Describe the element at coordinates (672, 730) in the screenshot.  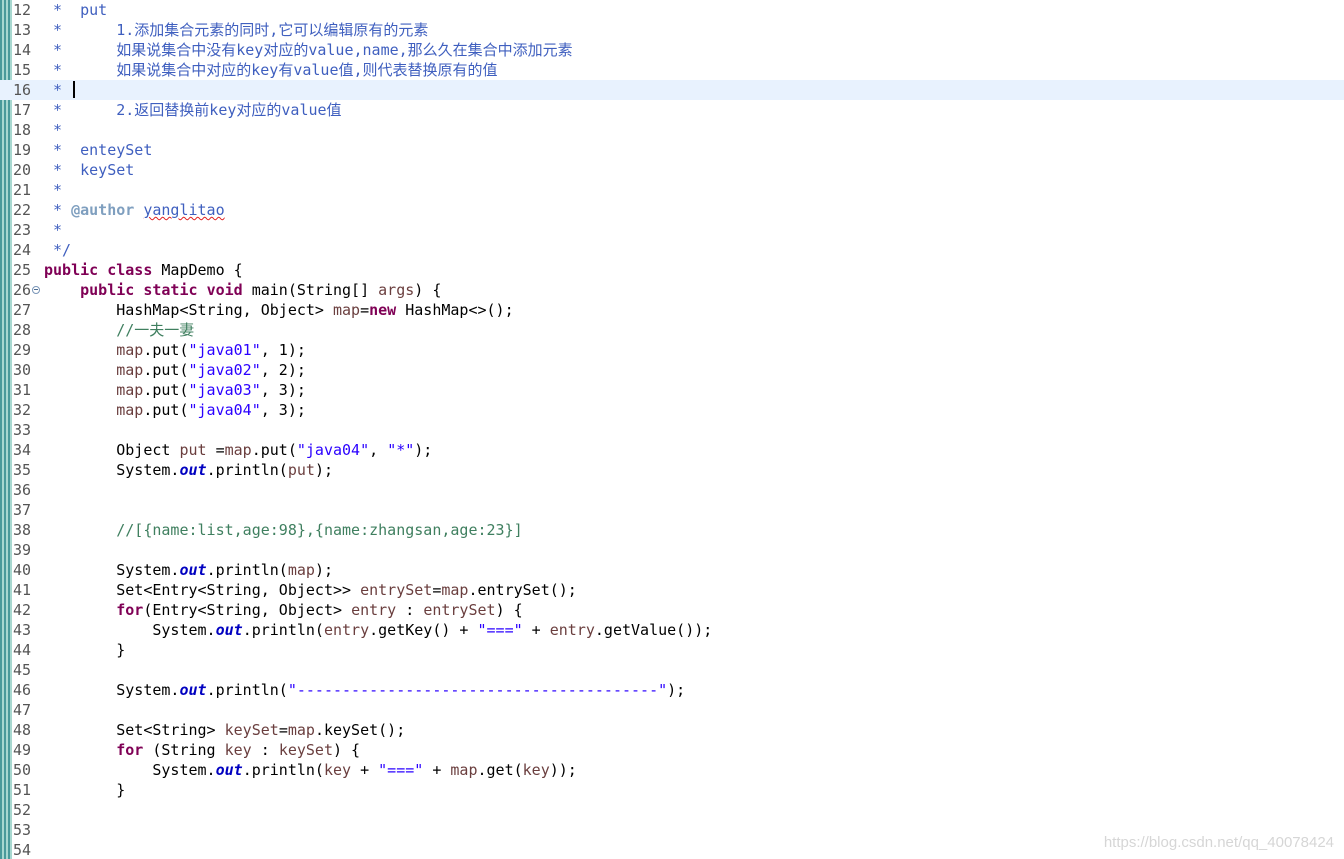
I see `code-line: 48 Set<String> keySet=map.keySet();` at that location.